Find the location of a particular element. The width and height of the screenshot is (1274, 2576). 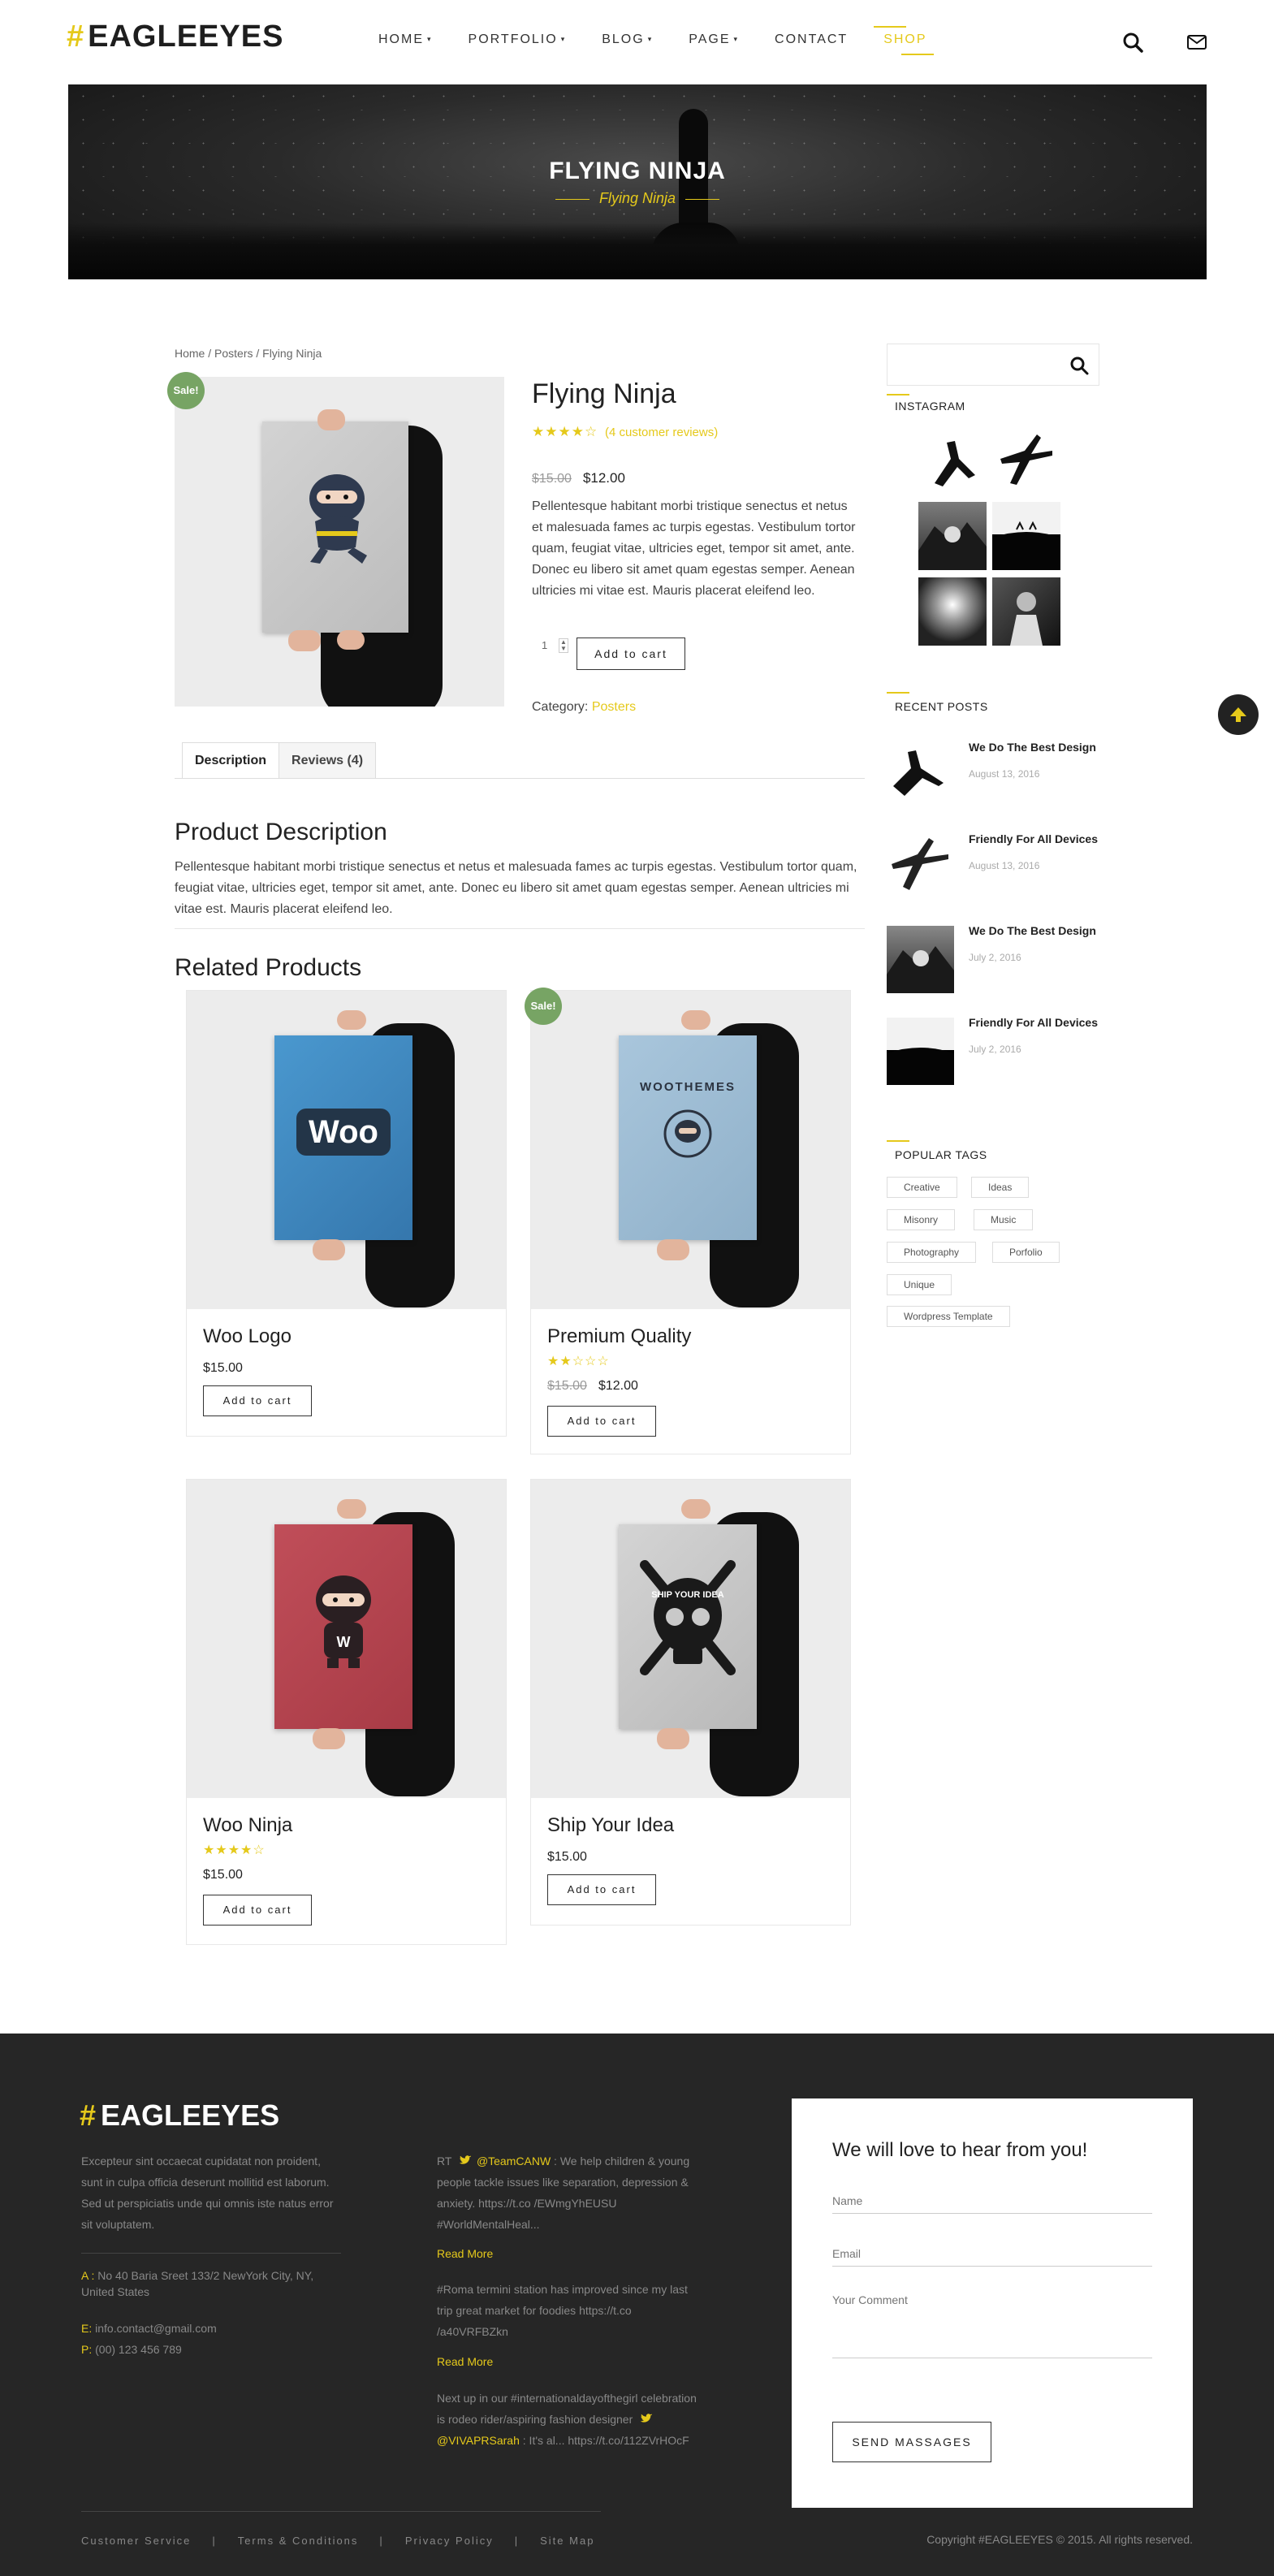

current-price: $12.00 is located at coordinates (618, 1386).